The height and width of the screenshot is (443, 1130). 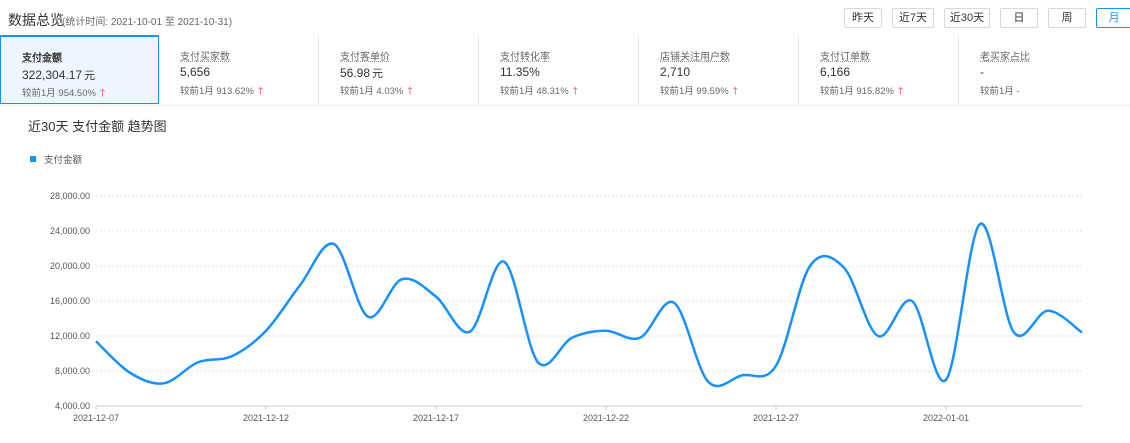 I want to click on y-tick-label: 16,000.00, so click(x=70, y=301).